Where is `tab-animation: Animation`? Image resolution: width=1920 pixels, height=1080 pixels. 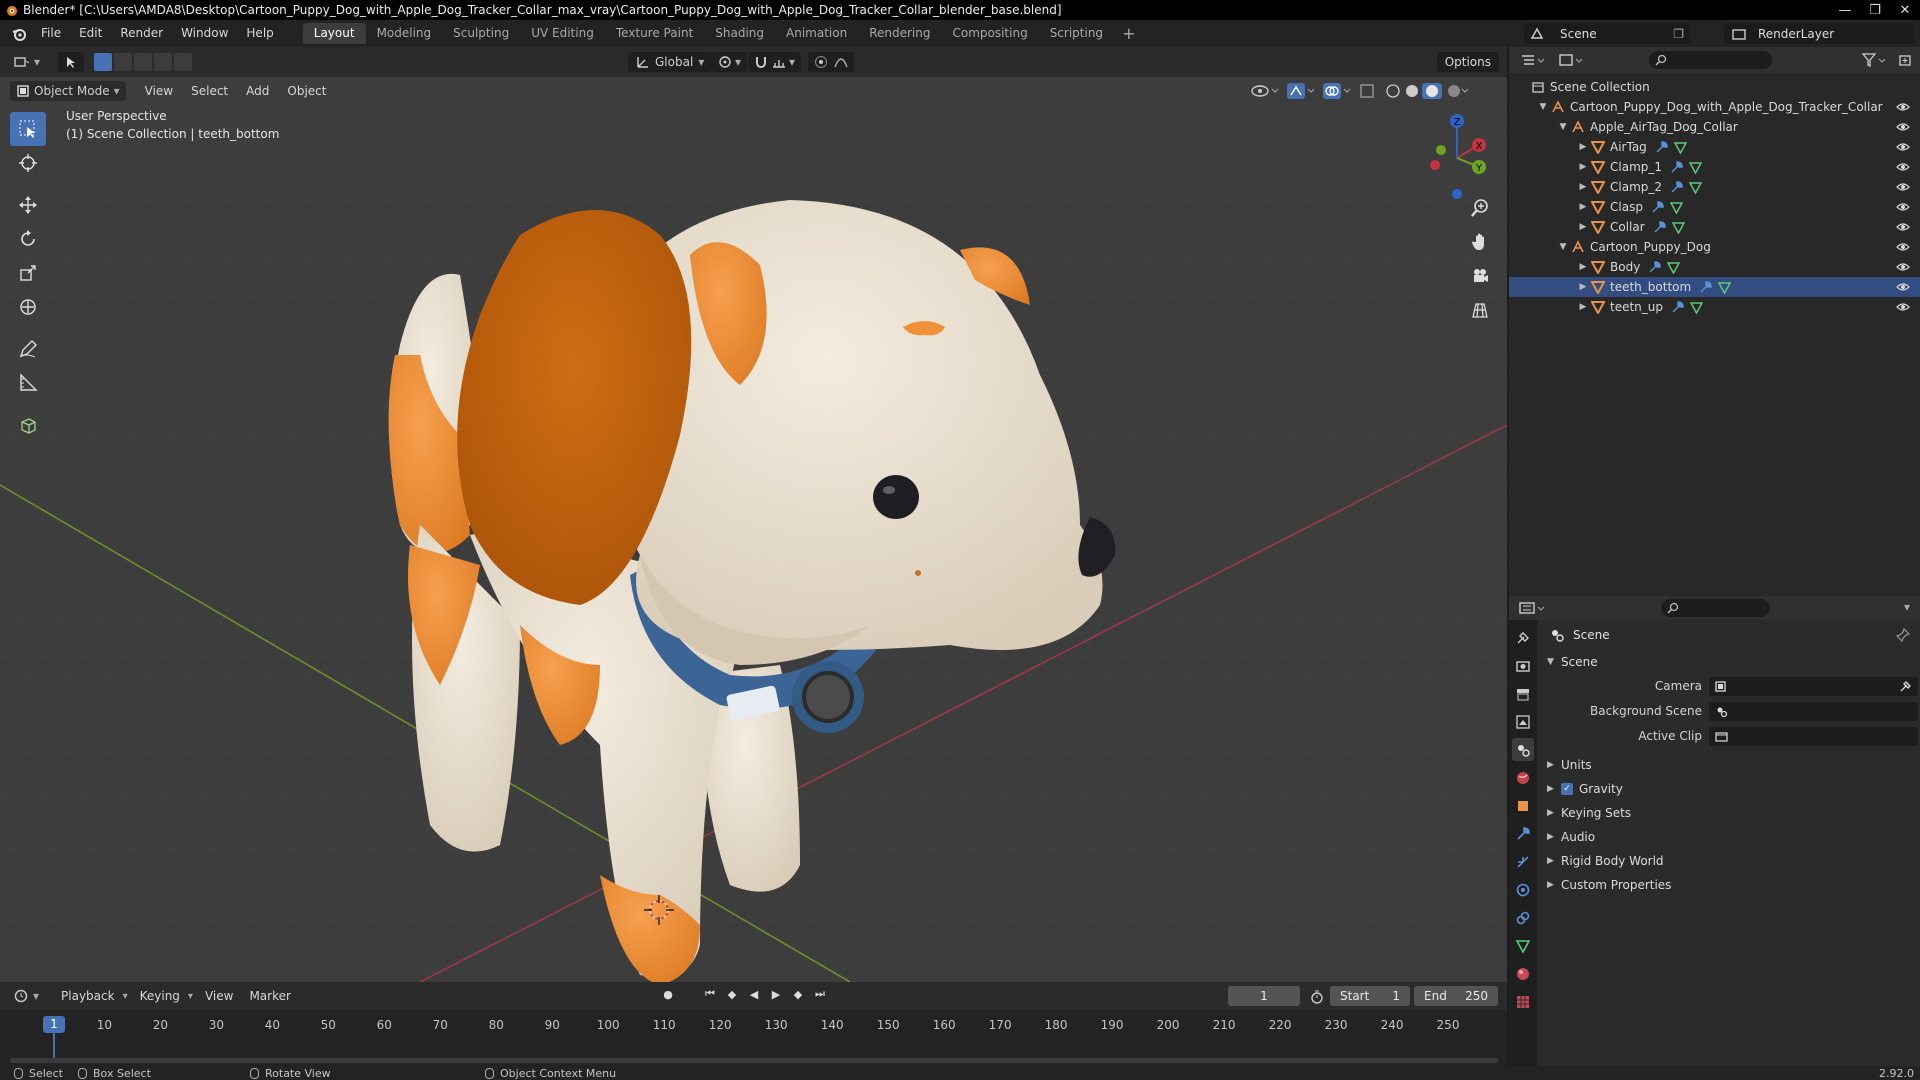 tab-animation: Animation is located at coordinates (816, 33).